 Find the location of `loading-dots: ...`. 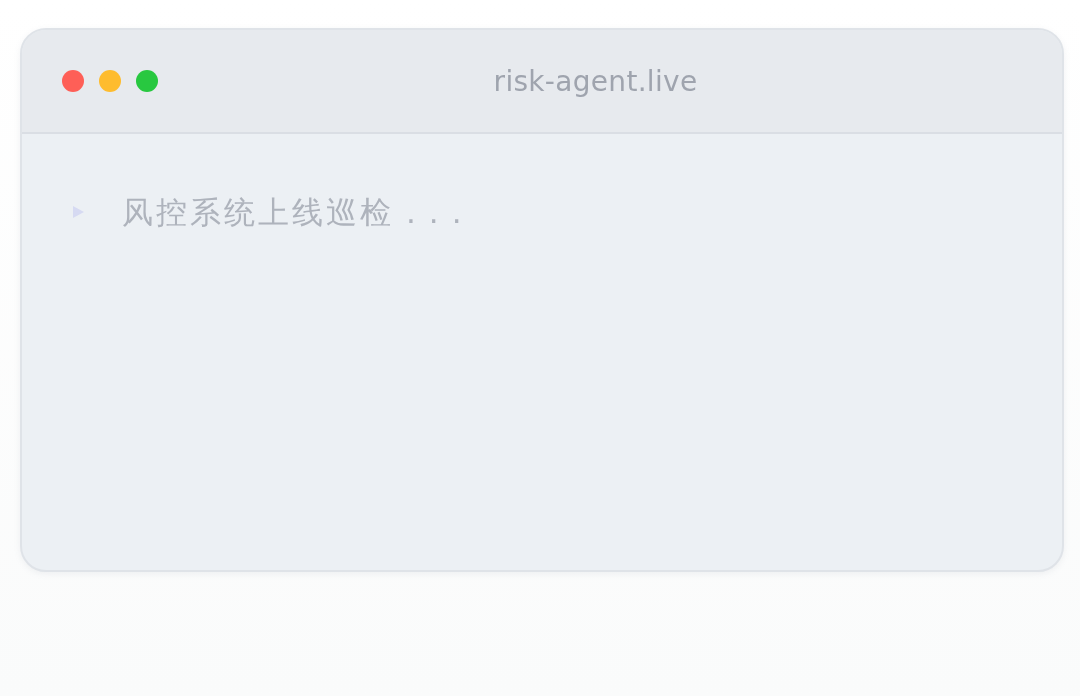

loading-dots: ... is located at coordinates (440, 212).